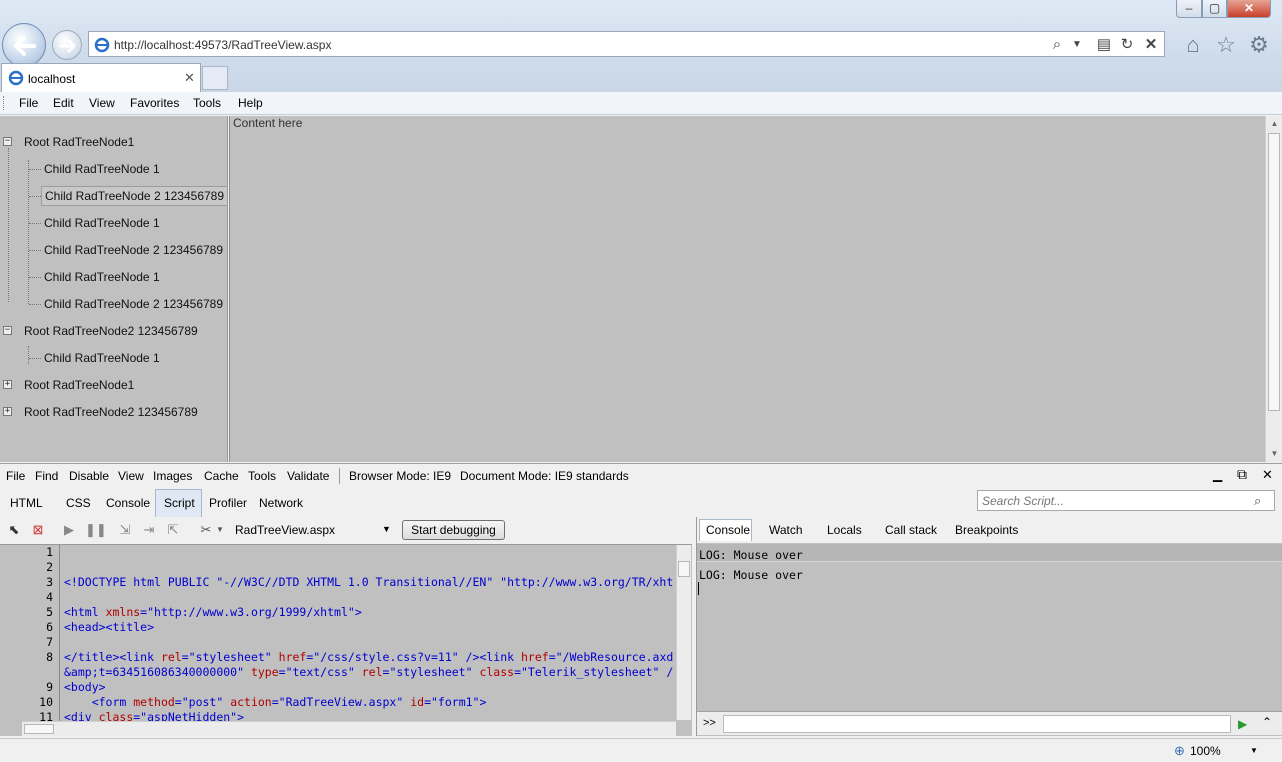  I want to click on tab-css: CSS, so click(78, 503).